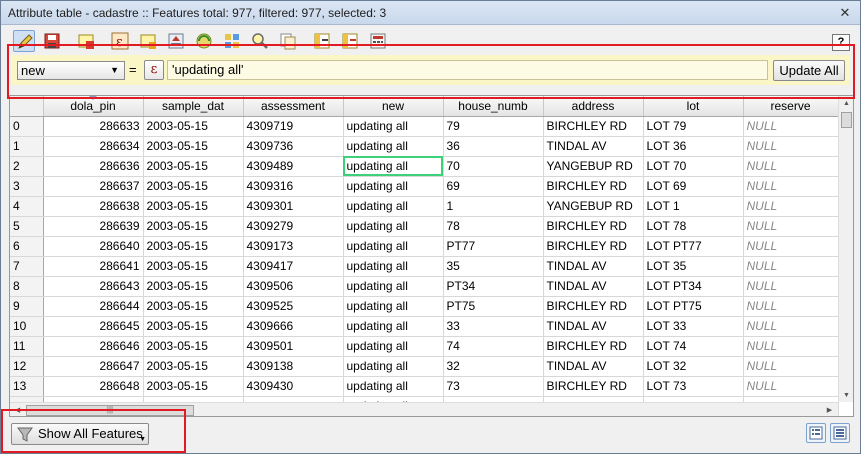  I want to click on cell-dola-pin: 286634, so click(93, 146).